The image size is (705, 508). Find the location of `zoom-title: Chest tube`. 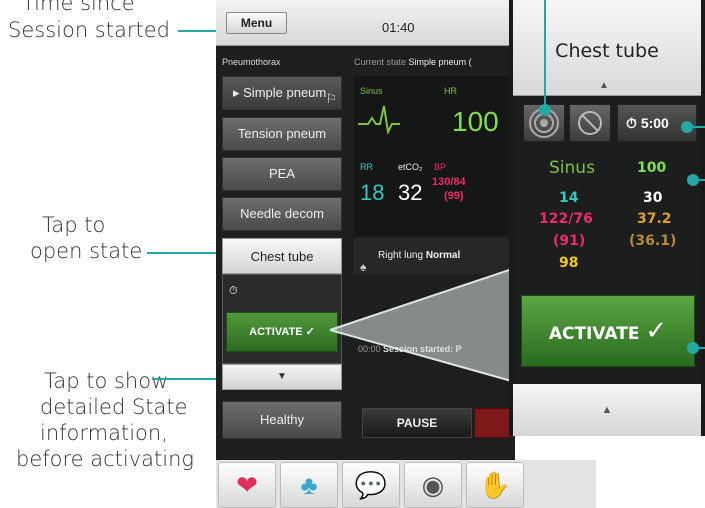

zoom-title: Chest tube is located at coordinates (607, 51).